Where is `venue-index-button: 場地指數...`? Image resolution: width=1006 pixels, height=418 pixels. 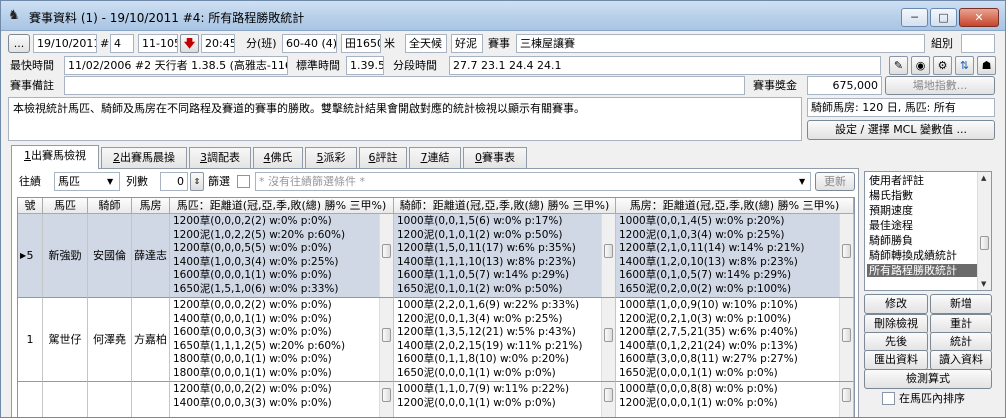 venue-index-button: 場地指數... is located at coordinates (940, 85).